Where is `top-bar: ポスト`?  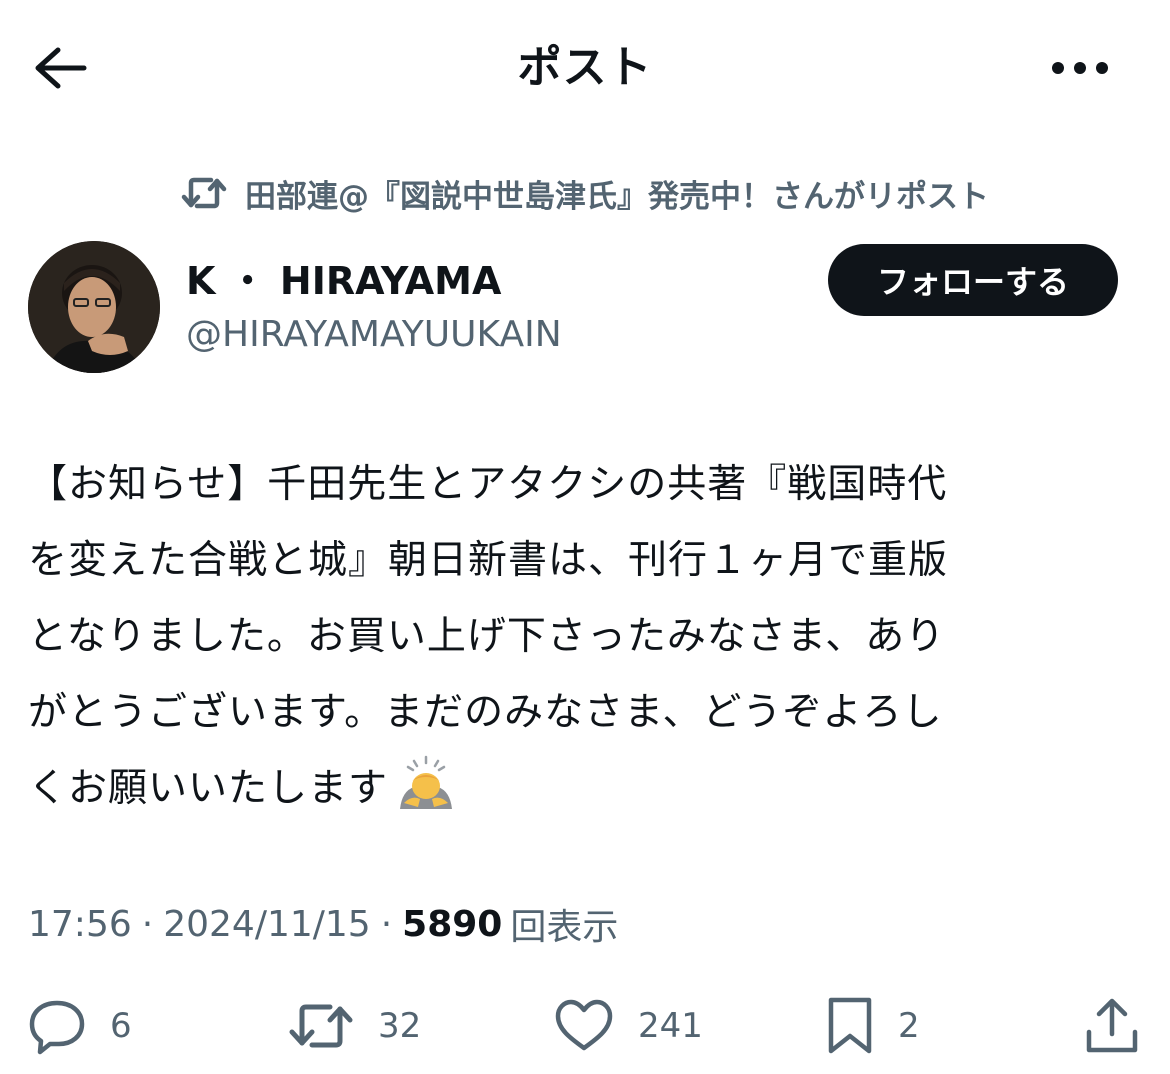
top-bar: ポスト is located at coordinates (585, 67).